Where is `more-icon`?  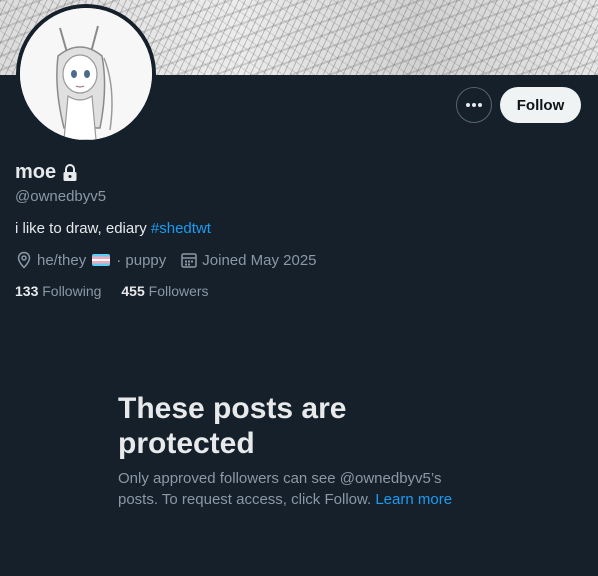
more-icon is located at coordinates (474, 105).